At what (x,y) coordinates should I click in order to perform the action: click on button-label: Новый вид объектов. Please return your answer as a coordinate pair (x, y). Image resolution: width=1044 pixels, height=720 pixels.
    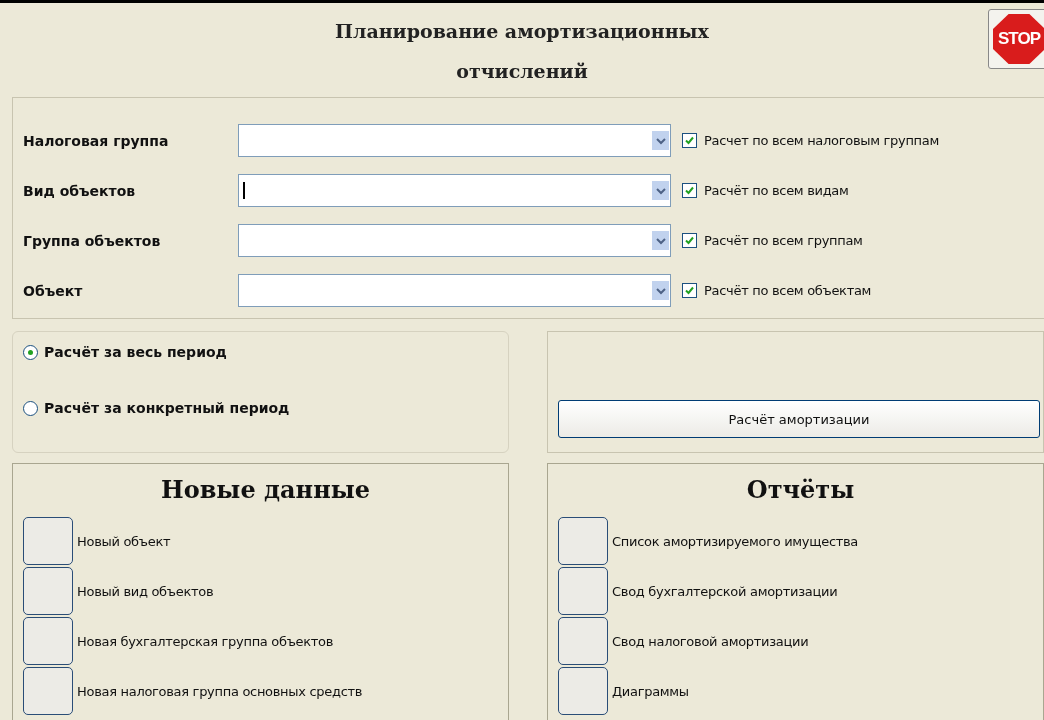
    Looking at the image, I should click on (145, 591).